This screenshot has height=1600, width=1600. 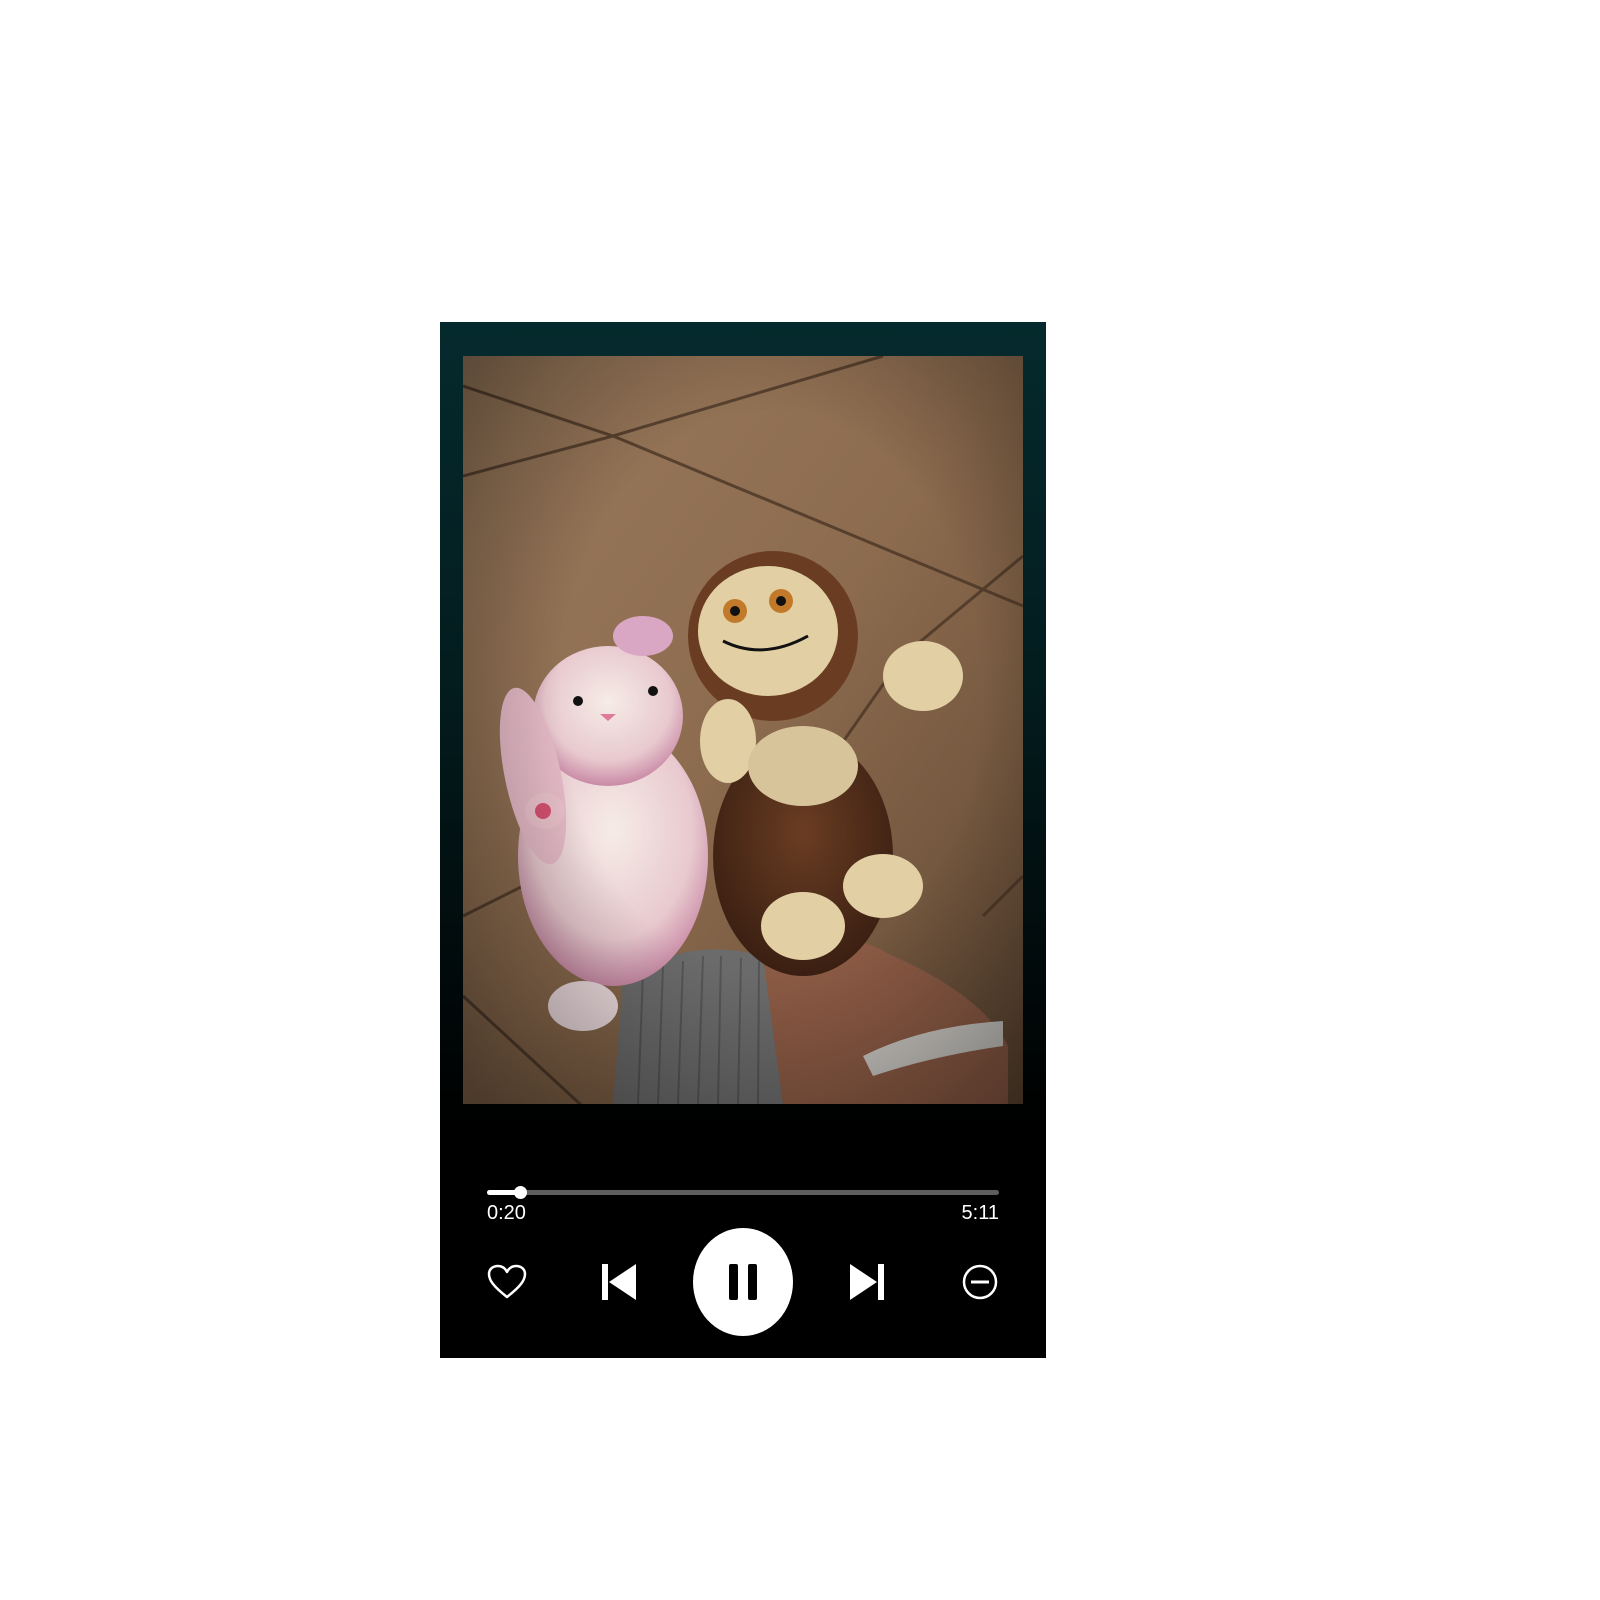 What do you see at coordinates (743, 1192) in the screenshot?
I see `progress-bar` at bounding box center [743, 1192].